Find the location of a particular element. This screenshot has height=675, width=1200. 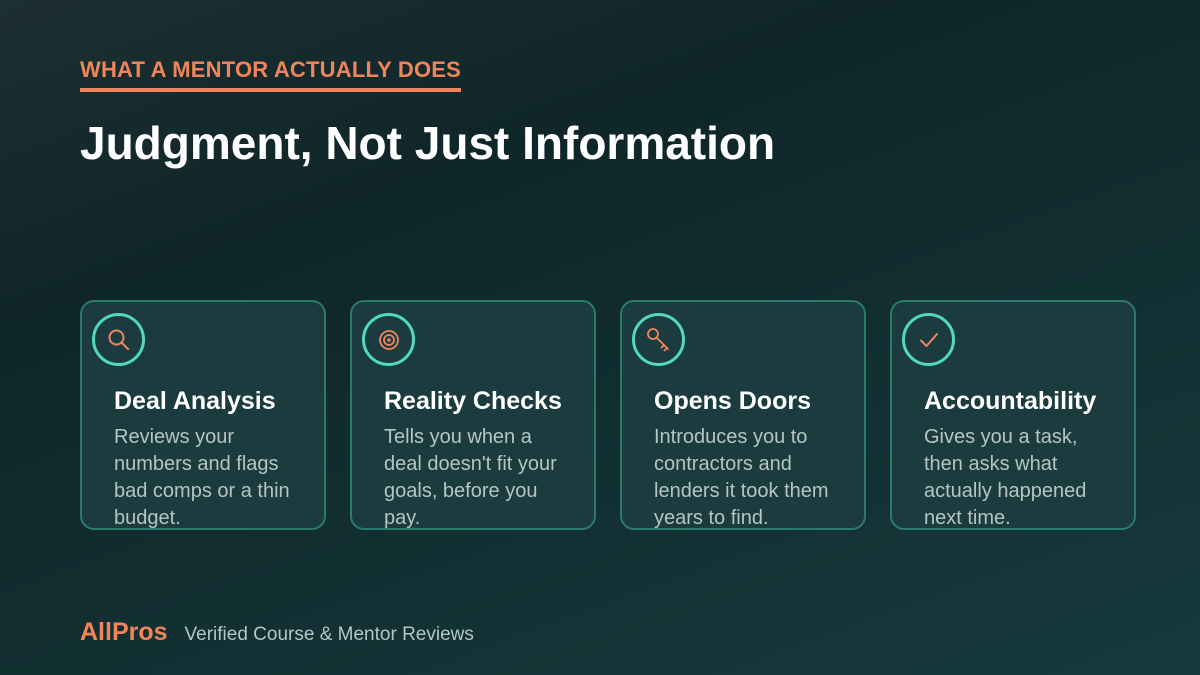

card-title: Reality Checks is located at coordinates (473, 401).